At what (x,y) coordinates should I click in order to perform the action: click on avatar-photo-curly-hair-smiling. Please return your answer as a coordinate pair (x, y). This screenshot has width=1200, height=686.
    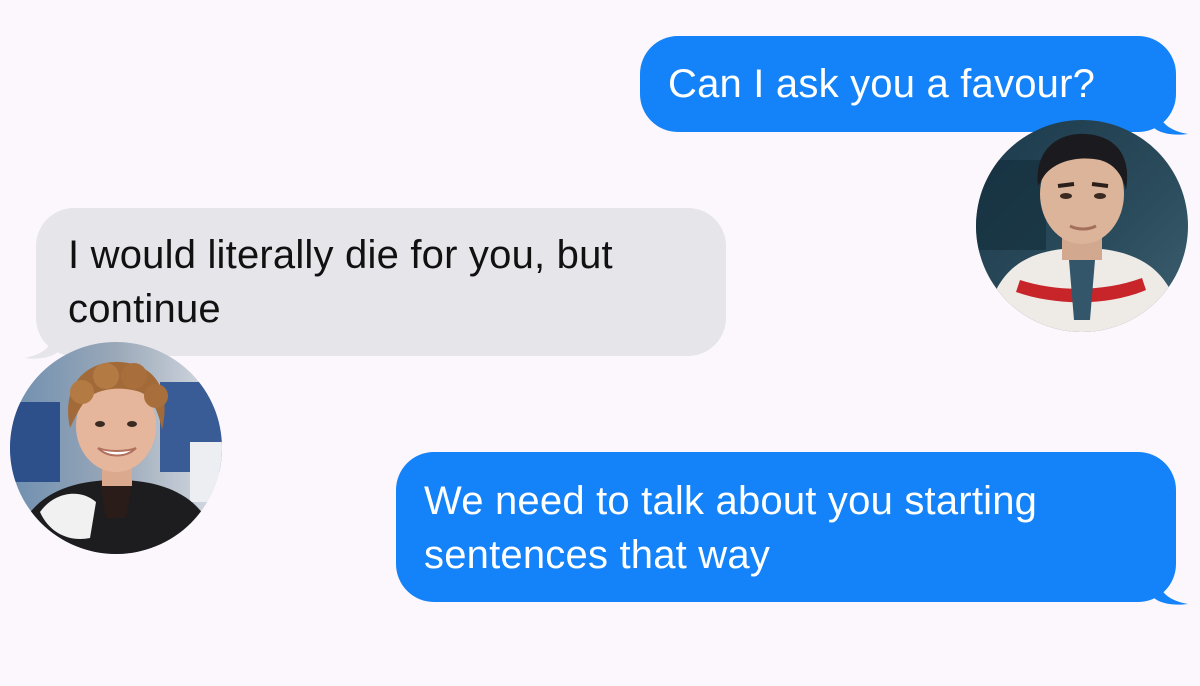
    Looking at the image, I should click on (116, 448).